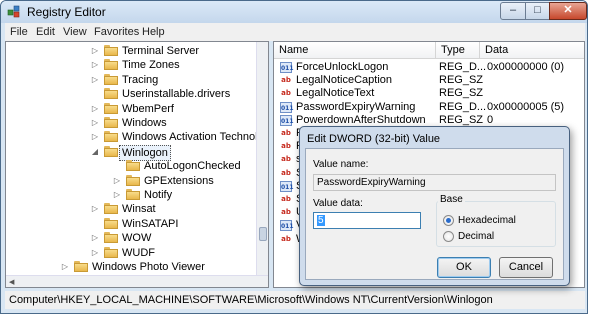  Describe the element at coordinates (11, 282) in the screenshot. I see `scroll-left-icon: ◀` at that location.